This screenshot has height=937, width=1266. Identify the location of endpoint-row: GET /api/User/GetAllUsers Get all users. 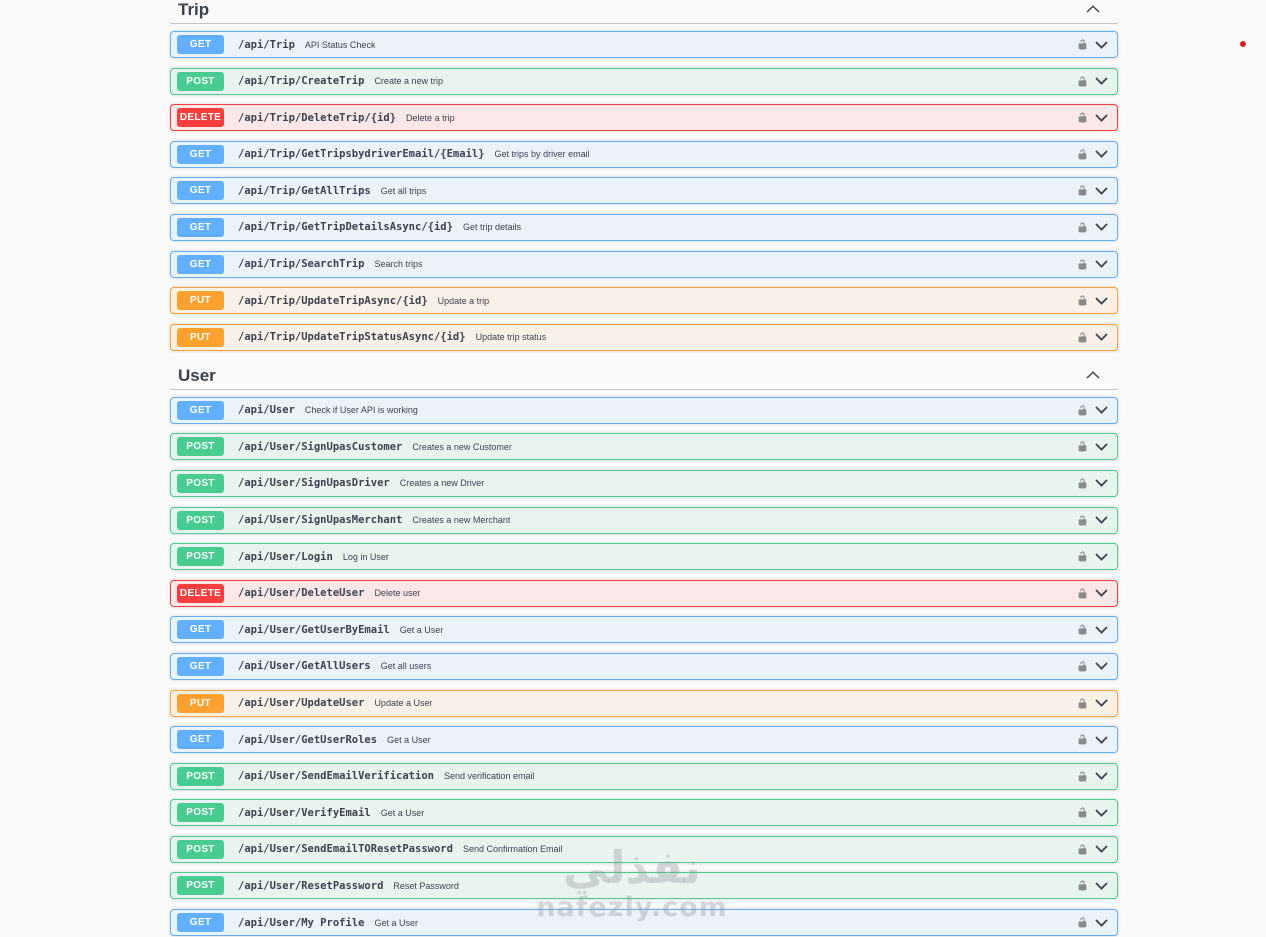
(644, 666).